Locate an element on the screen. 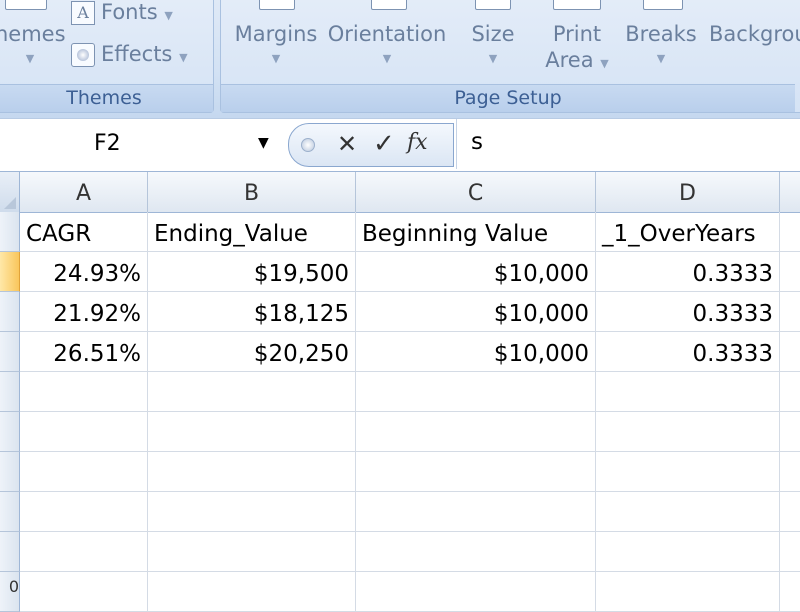 The image size is (800, 612). column-header-d: D is located at coordinates (688, 192).